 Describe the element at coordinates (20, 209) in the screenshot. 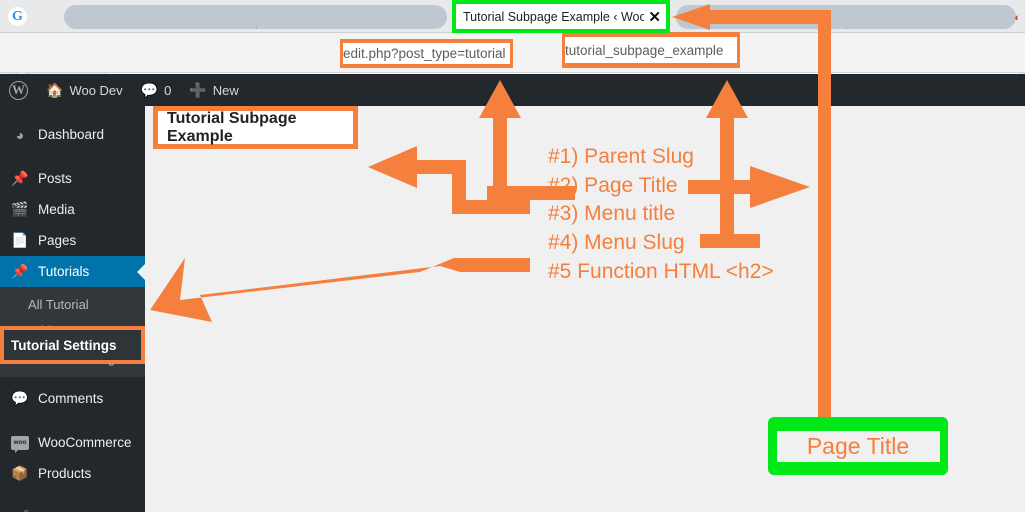

I see `media-icon: 🎬` at that location.